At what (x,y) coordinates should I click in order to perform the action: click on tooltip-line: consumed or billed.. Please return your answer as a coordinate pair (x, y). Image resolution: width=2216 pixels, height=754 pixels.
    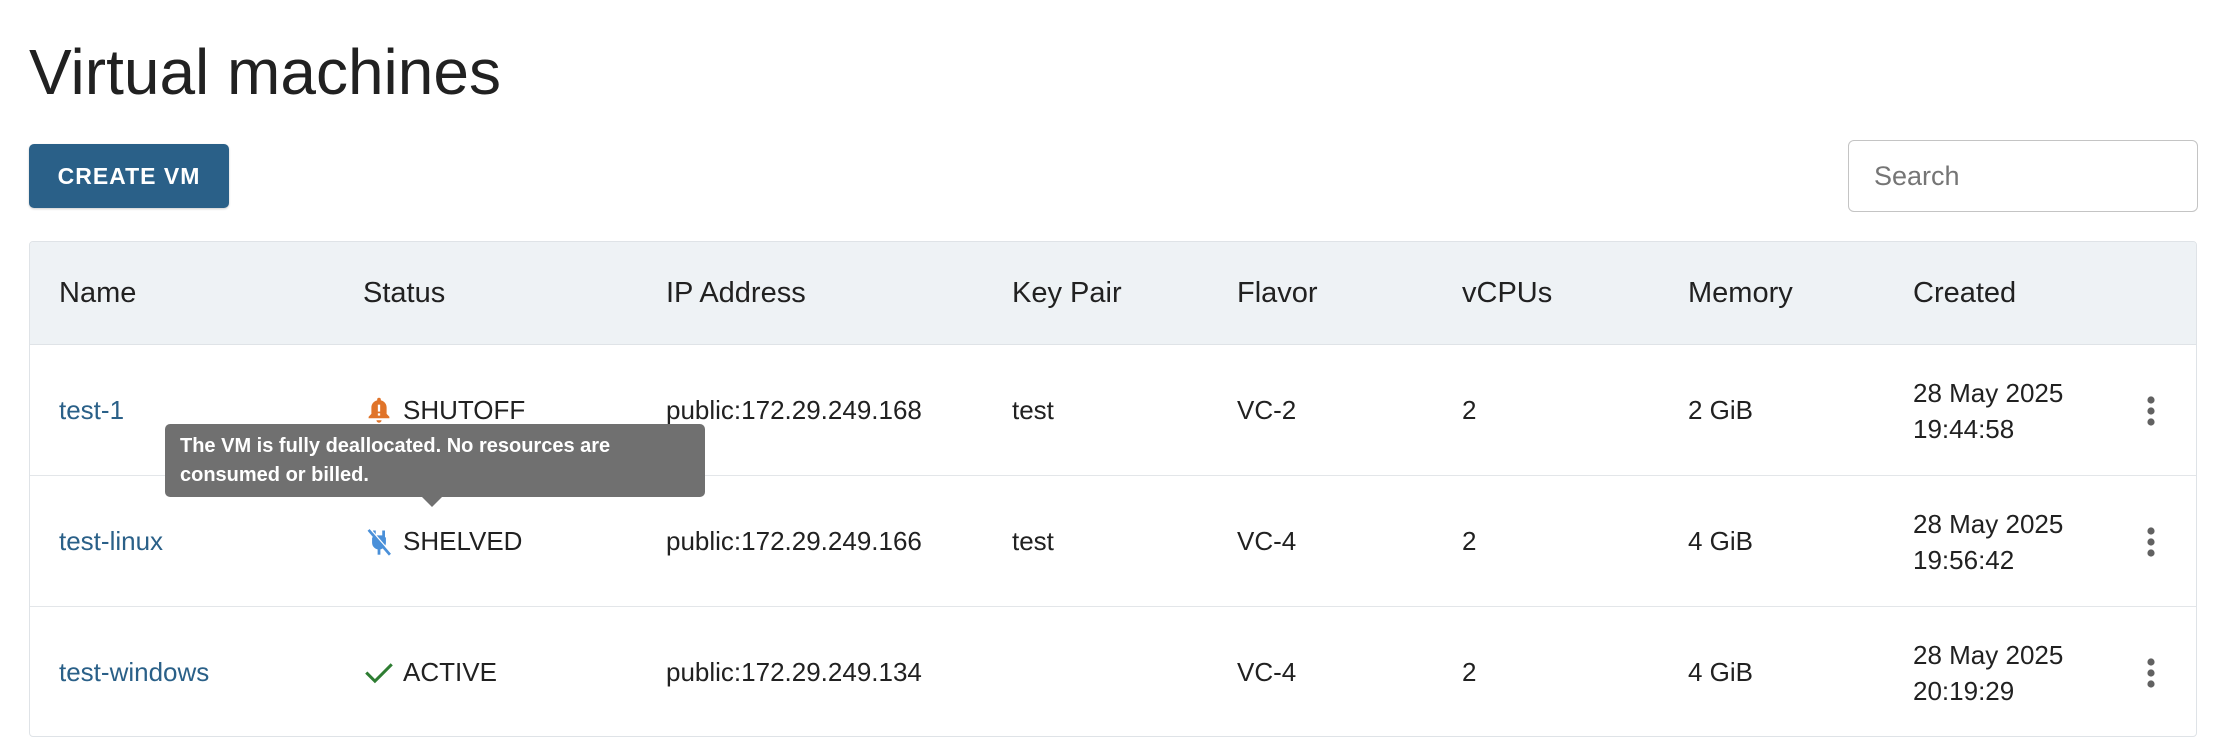
    Looking at the image, I should click on (274, 475).